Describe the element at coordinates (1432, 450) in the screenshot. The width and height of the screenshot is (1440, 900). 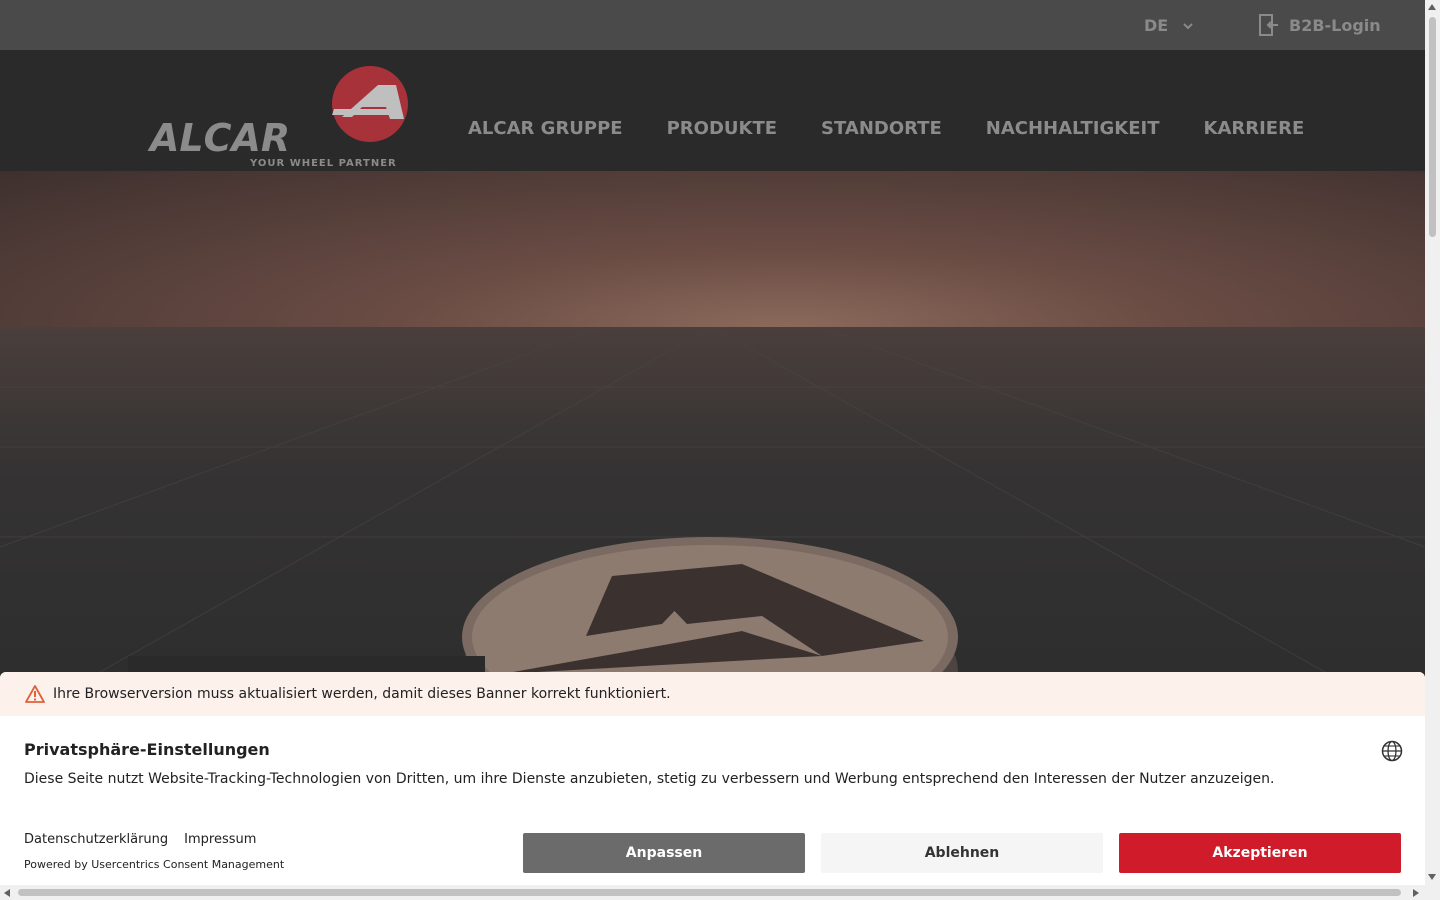
I see `vertical-scrollbar` at that location.